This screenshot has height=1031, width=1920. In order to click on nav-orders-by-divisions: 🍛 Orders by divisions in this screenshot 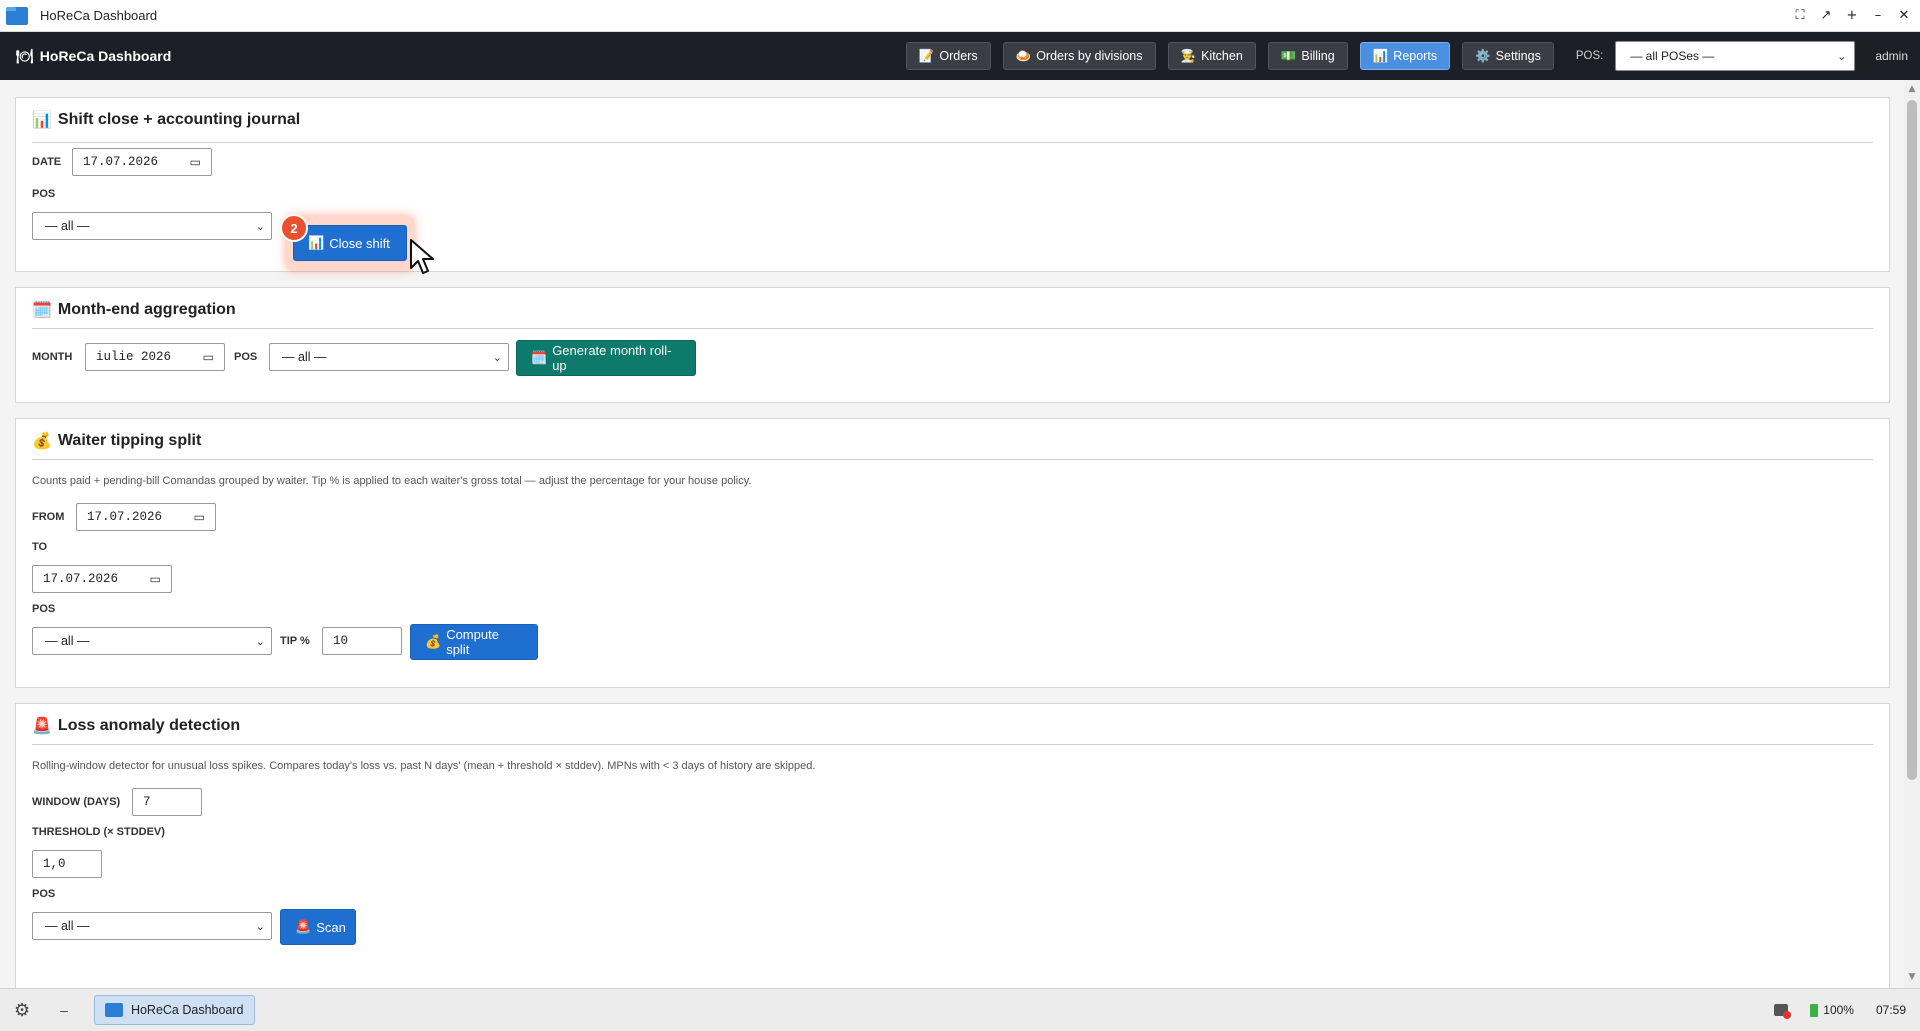, I will do `click(1079, 56)`.